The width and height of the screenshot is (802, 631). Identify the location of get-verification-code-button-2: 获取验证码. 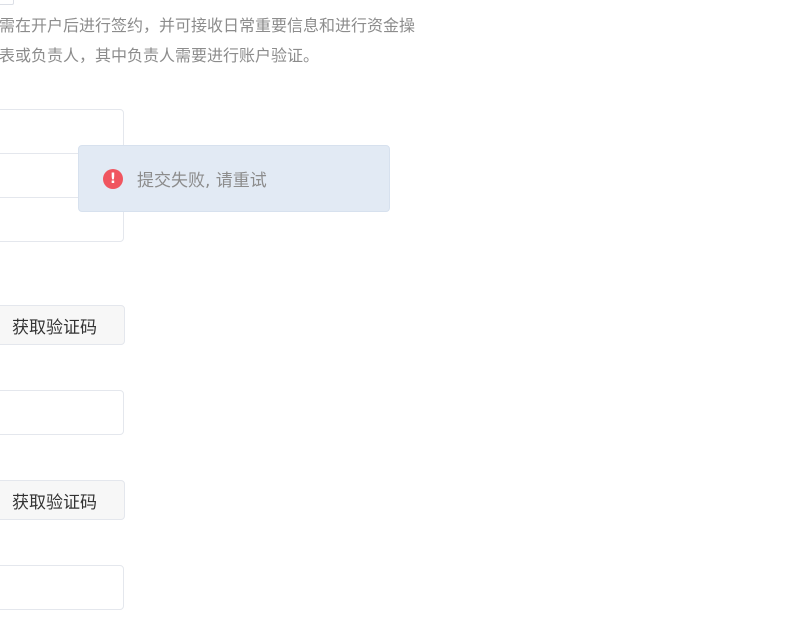
(62, 500).